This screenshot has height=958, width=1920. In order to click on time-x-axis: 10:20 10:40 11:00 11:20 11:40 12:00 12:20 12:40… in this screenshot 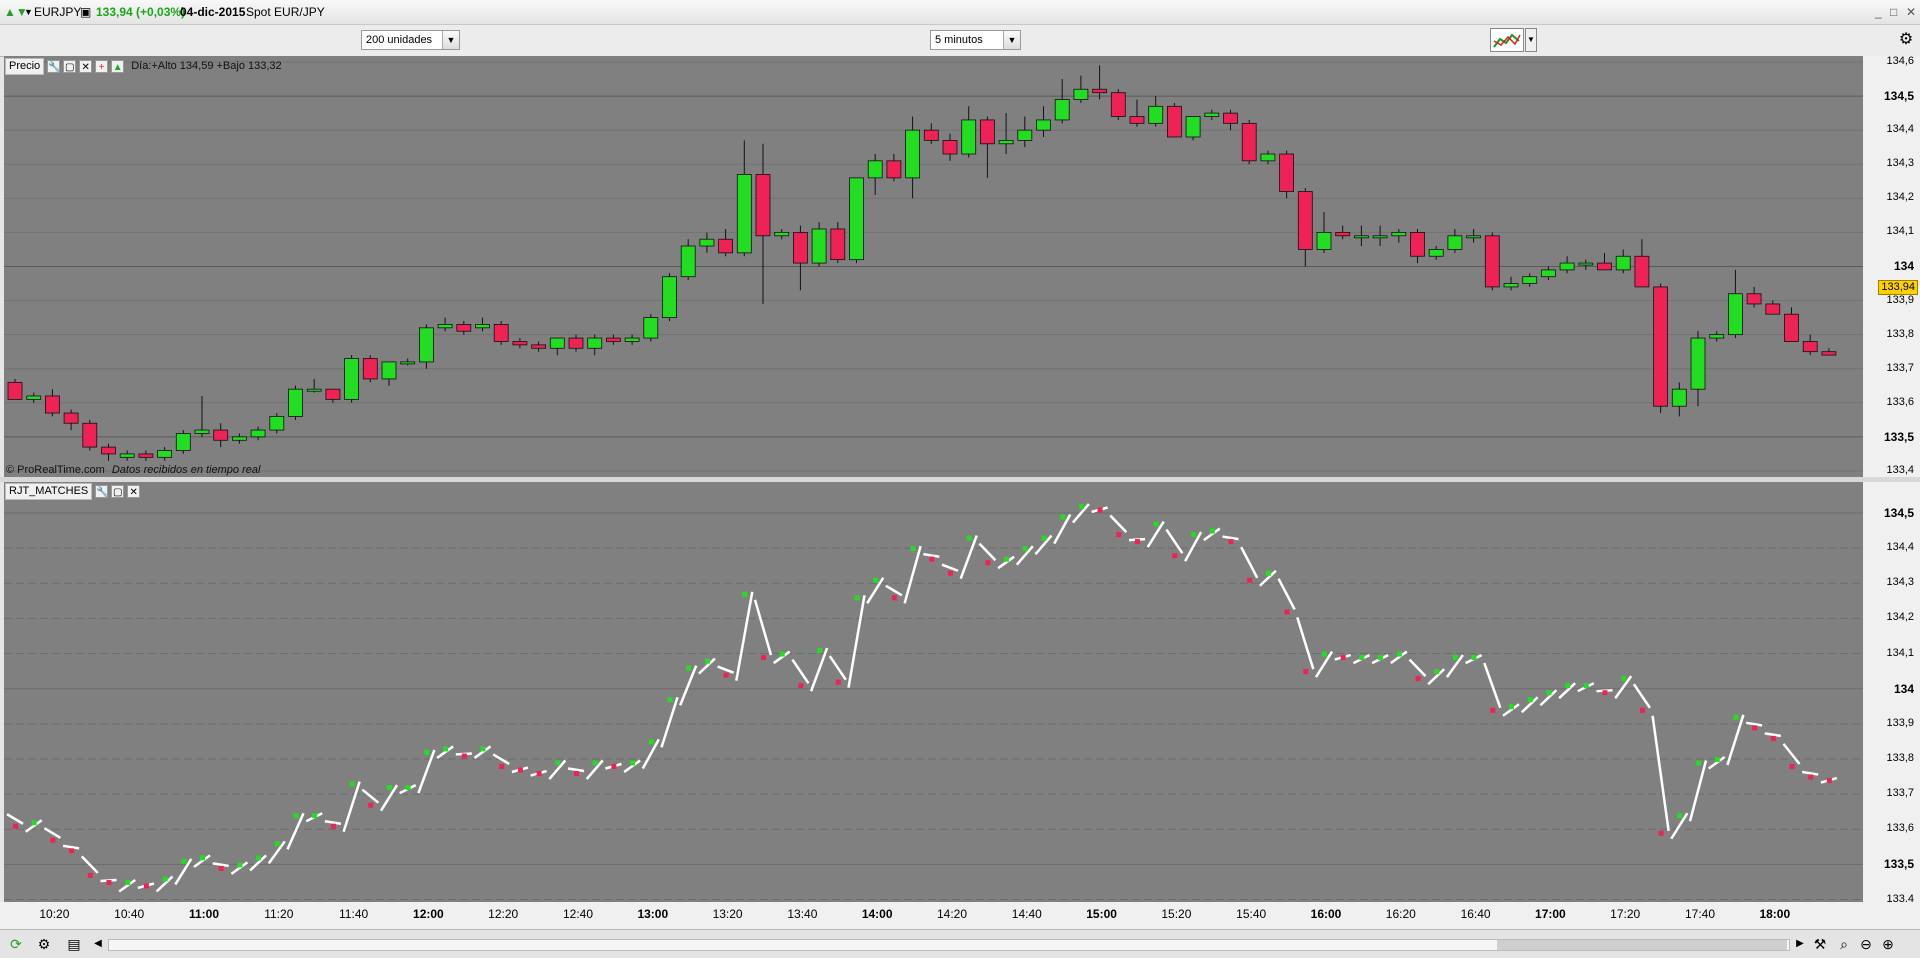, I will do `click(960, 915)`.